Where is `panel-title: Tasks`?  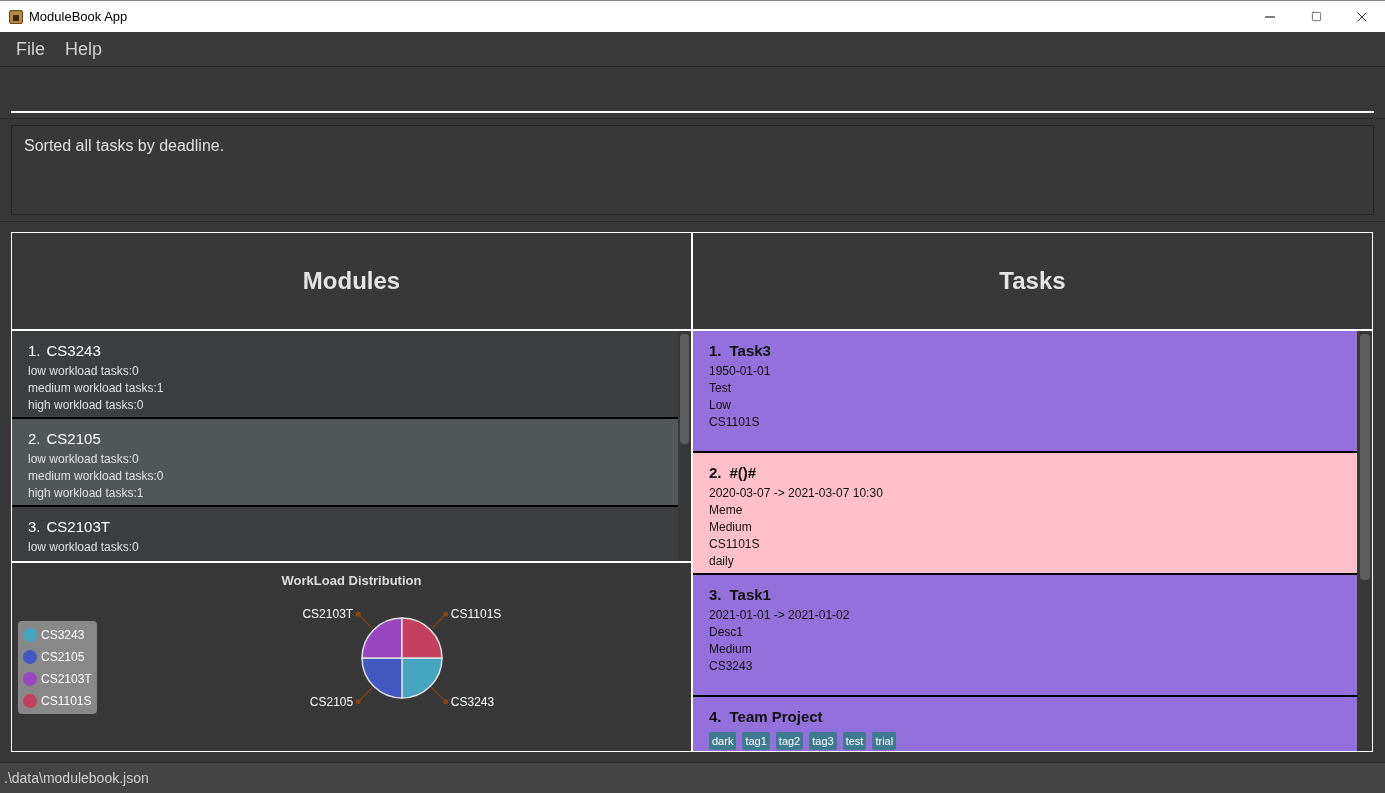 panel-title: Tasks is located at coordinates (1032, 281).